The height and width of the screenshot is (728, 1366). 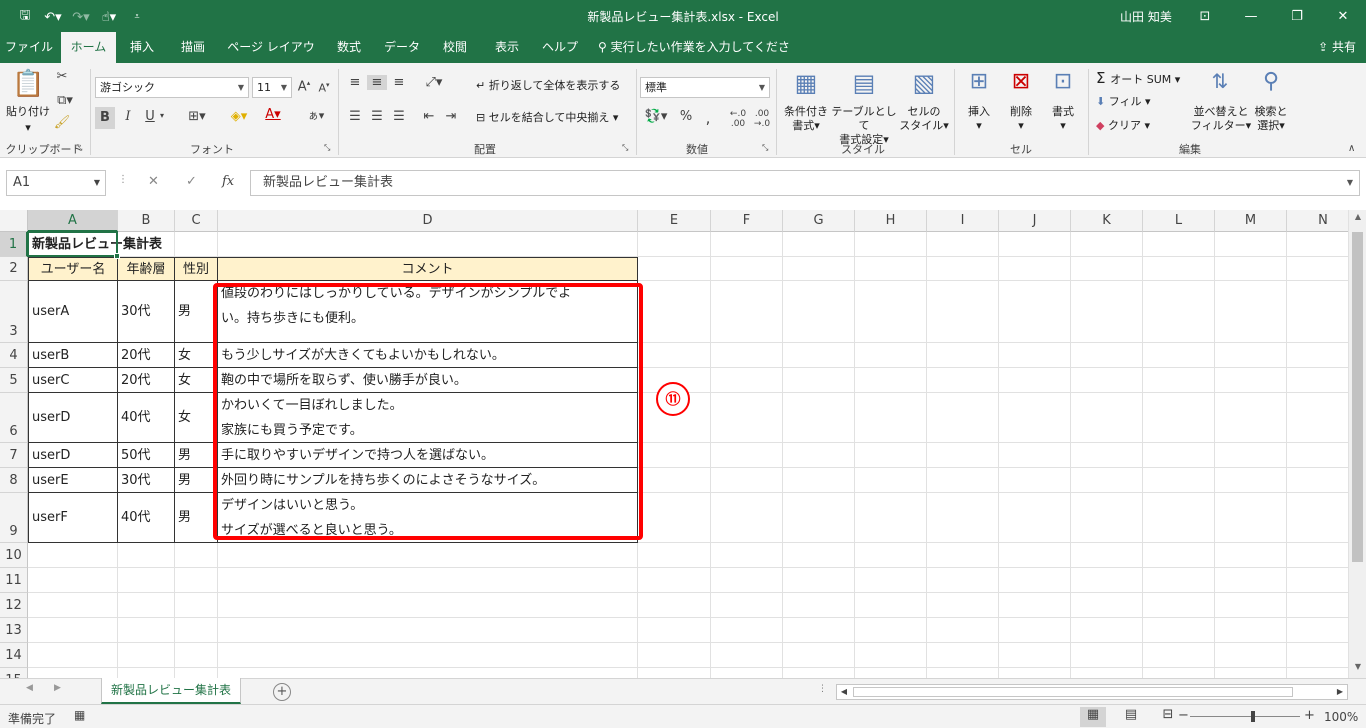 I want to click on column-header-k: K, so click(x=1107, y=221).